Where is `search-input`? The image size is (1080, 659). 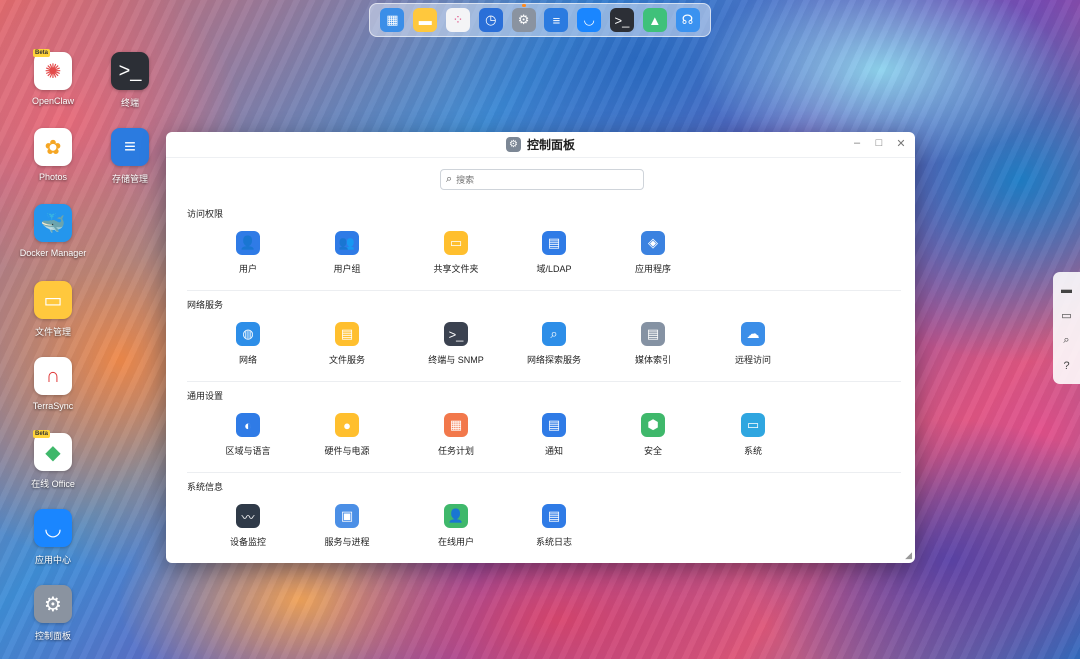
search-input is located at coordinates (541, 179).